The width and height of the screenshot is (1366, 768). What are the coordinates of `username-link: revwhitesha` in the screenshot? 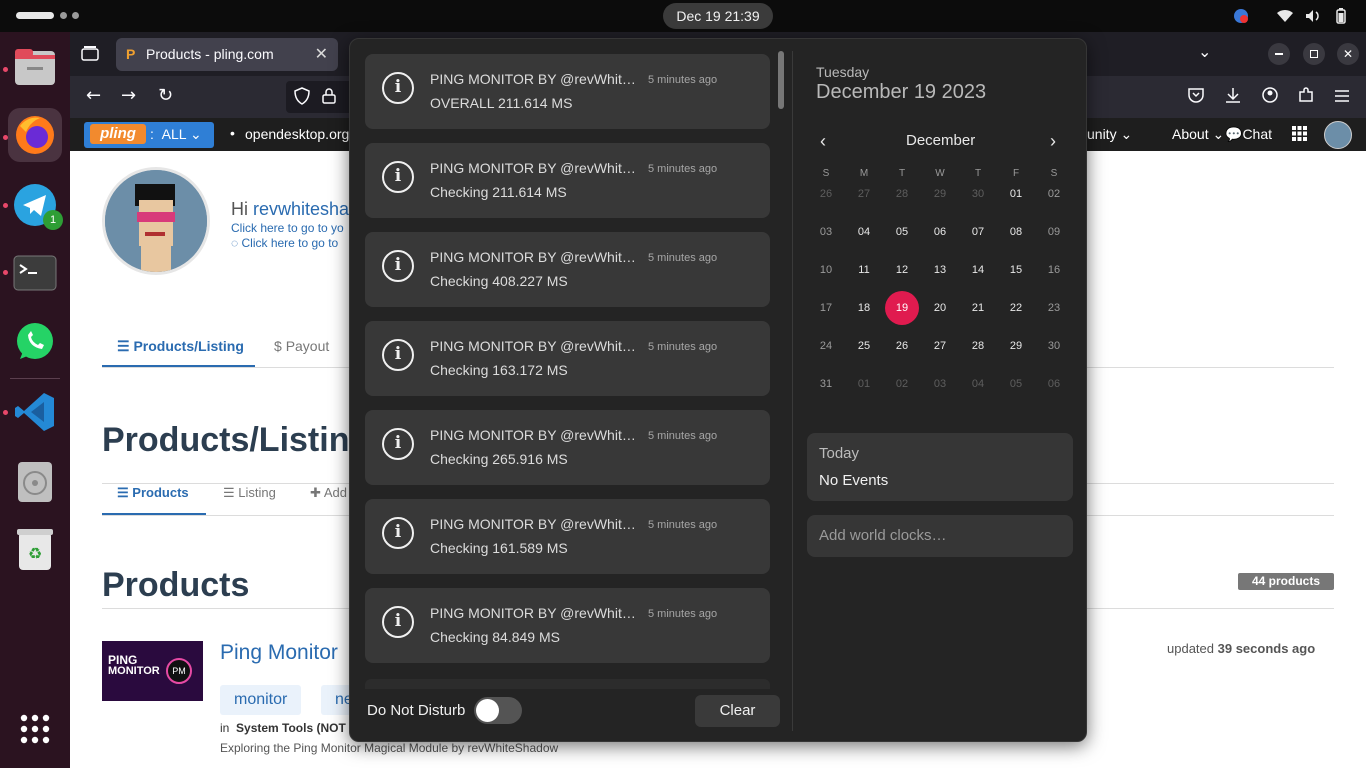 It's located at (301, 209).